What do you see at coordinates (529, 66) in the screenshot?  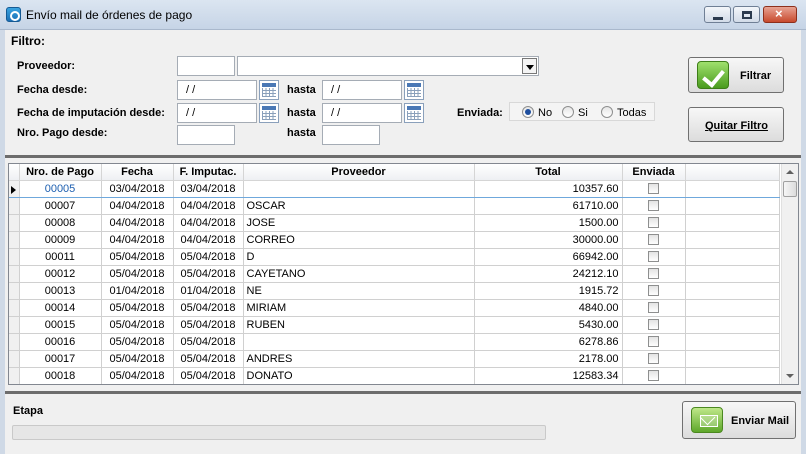 I see `chevron-down-icon` at bounding box center [529, 66].